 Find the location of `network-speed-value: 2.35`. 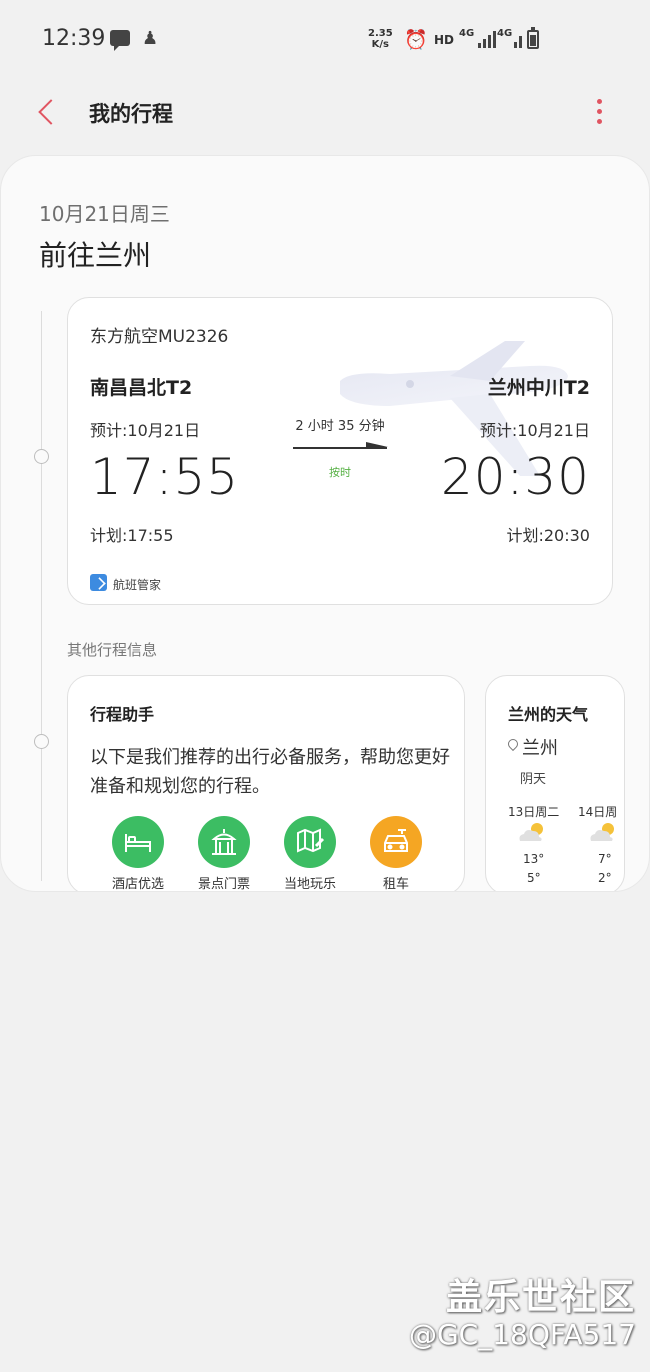

network-speed-value: 2.35 is located at coordinates (380, 33).